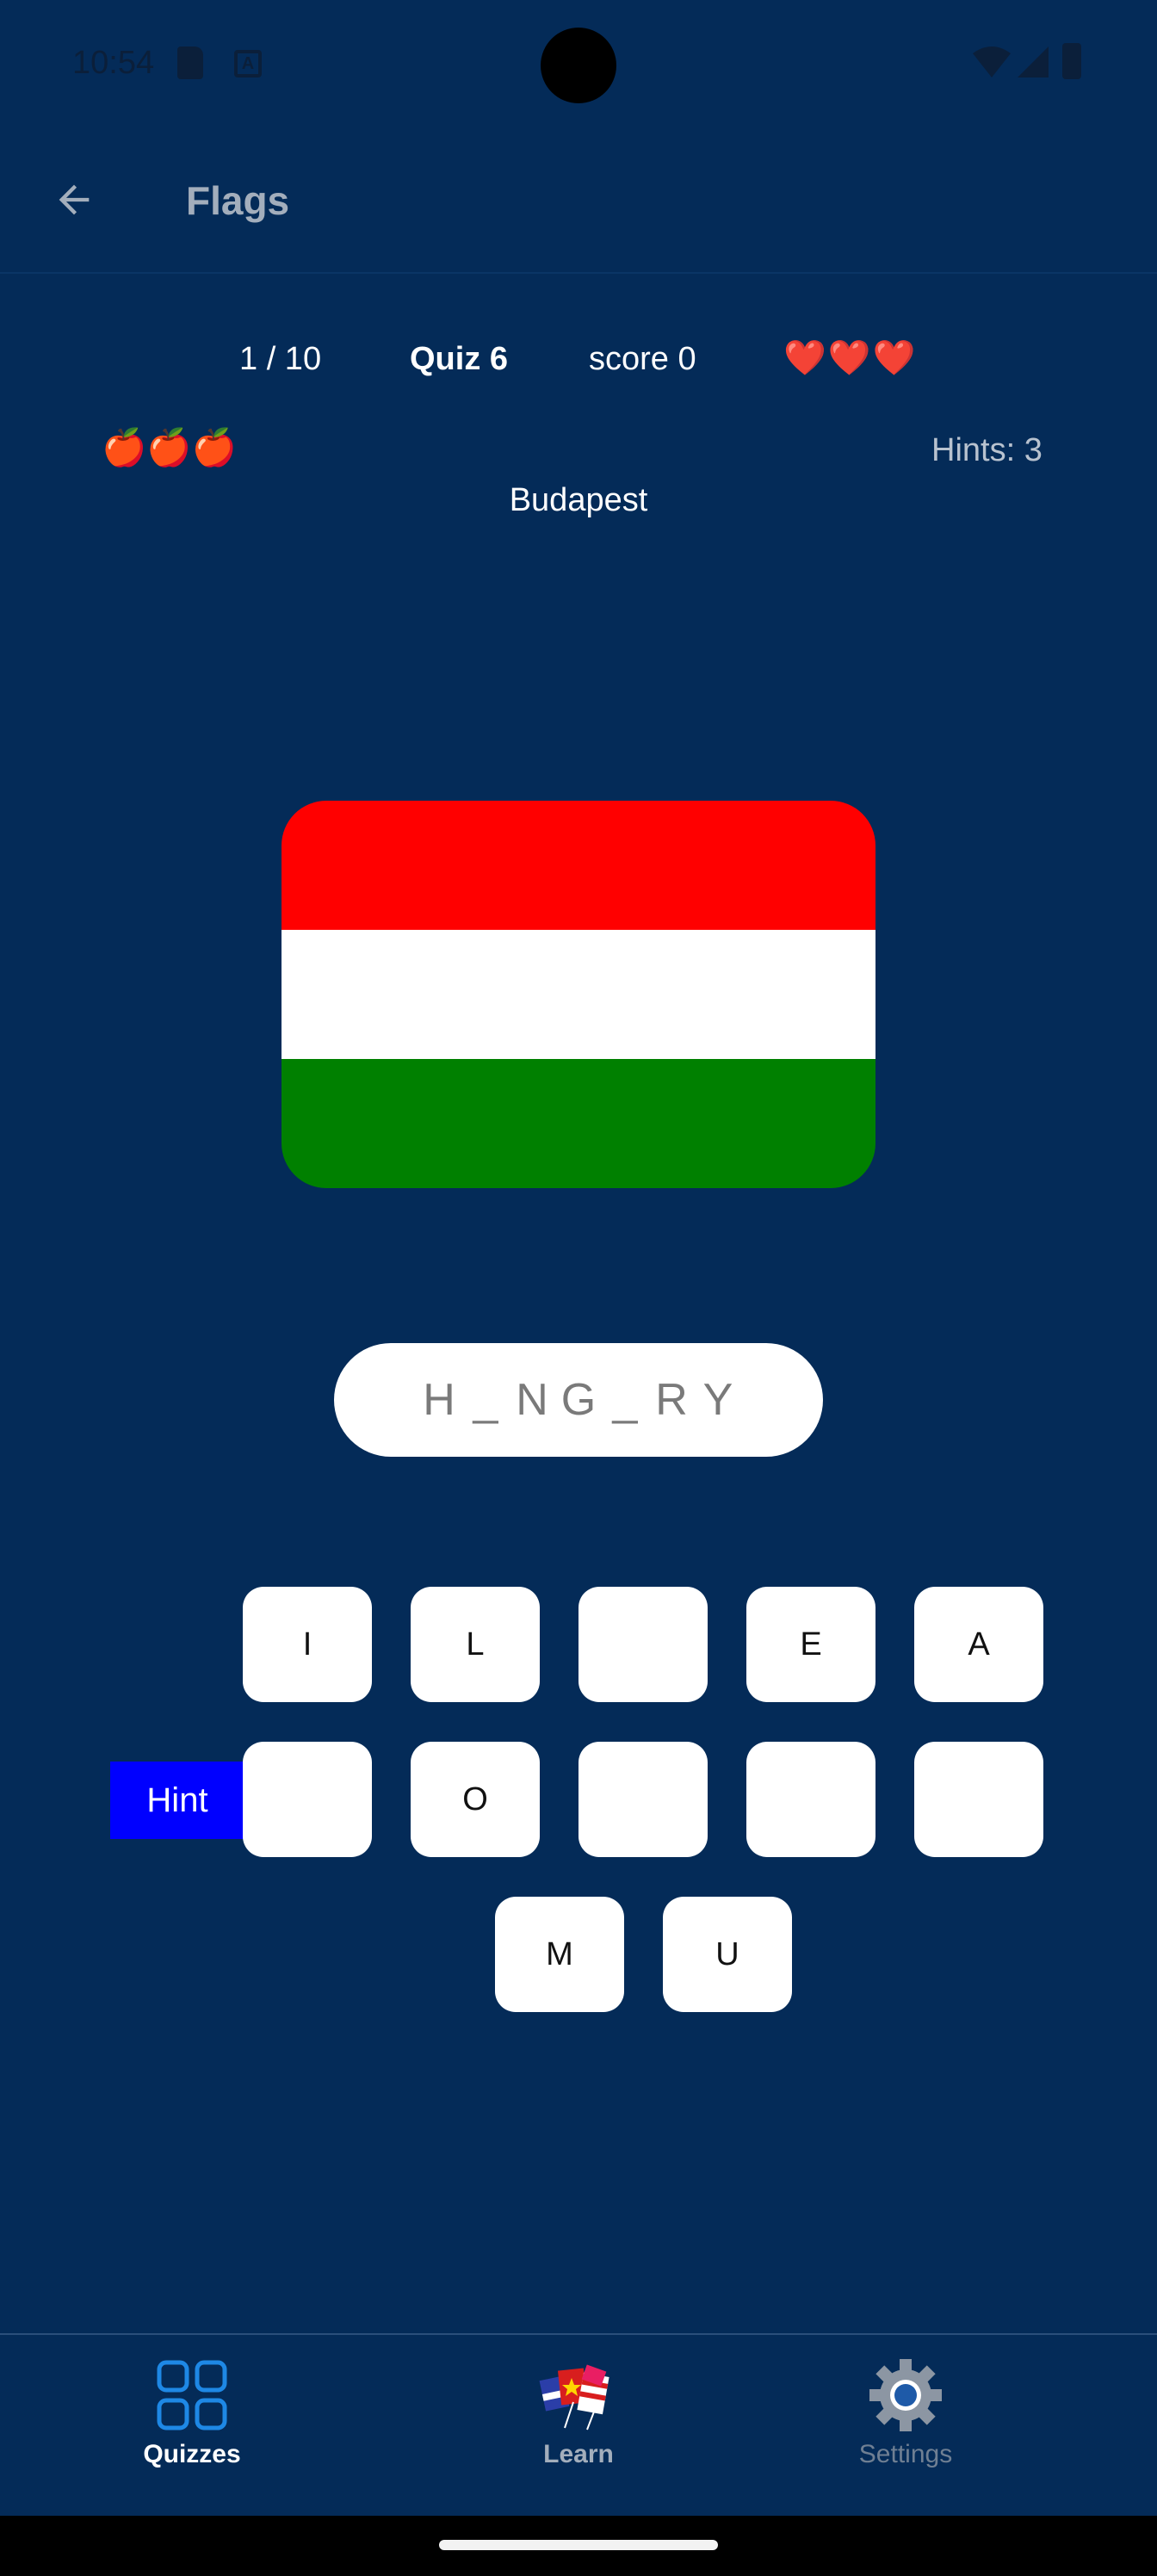 Image resolution: width=1157 pixels, height=2576 pixels. Describe the element at coordinates (851, 358) in the screenshot. I see `lives-hearts: ❤️❤️❤️` at that location.